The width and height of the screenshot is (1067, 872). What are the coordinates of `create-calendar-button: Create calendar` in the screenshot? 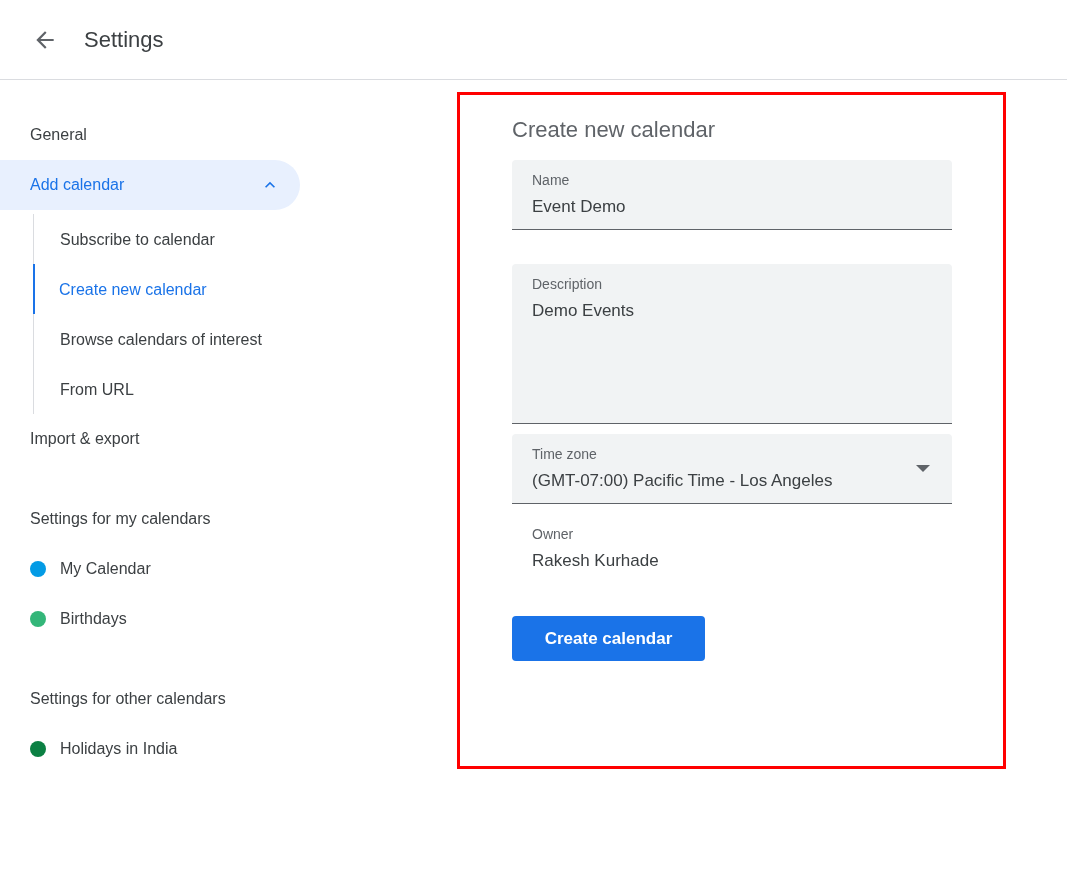 It's located at (608, 638).